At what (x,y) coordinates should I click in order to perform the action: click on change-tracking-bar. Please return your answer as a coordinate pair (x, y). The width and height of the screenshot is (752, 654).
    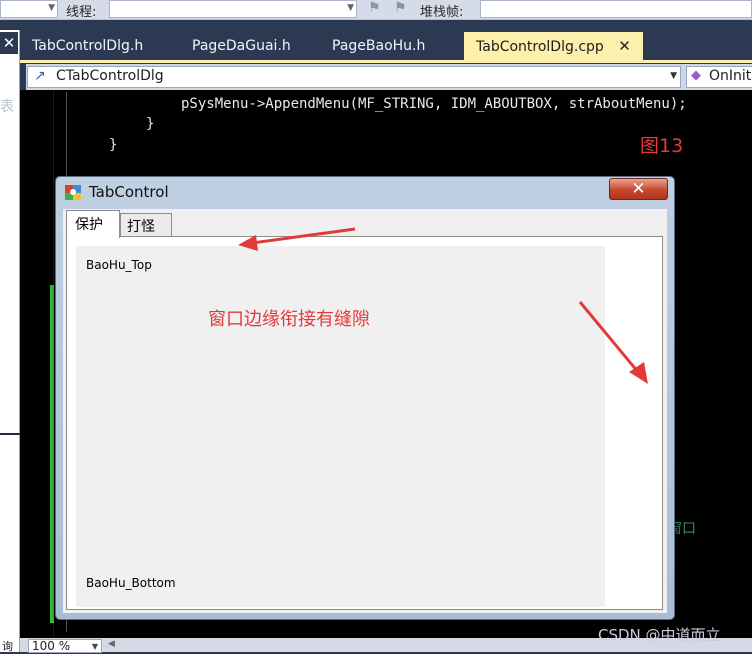
    Looking at the image, I should click on (52, 454).